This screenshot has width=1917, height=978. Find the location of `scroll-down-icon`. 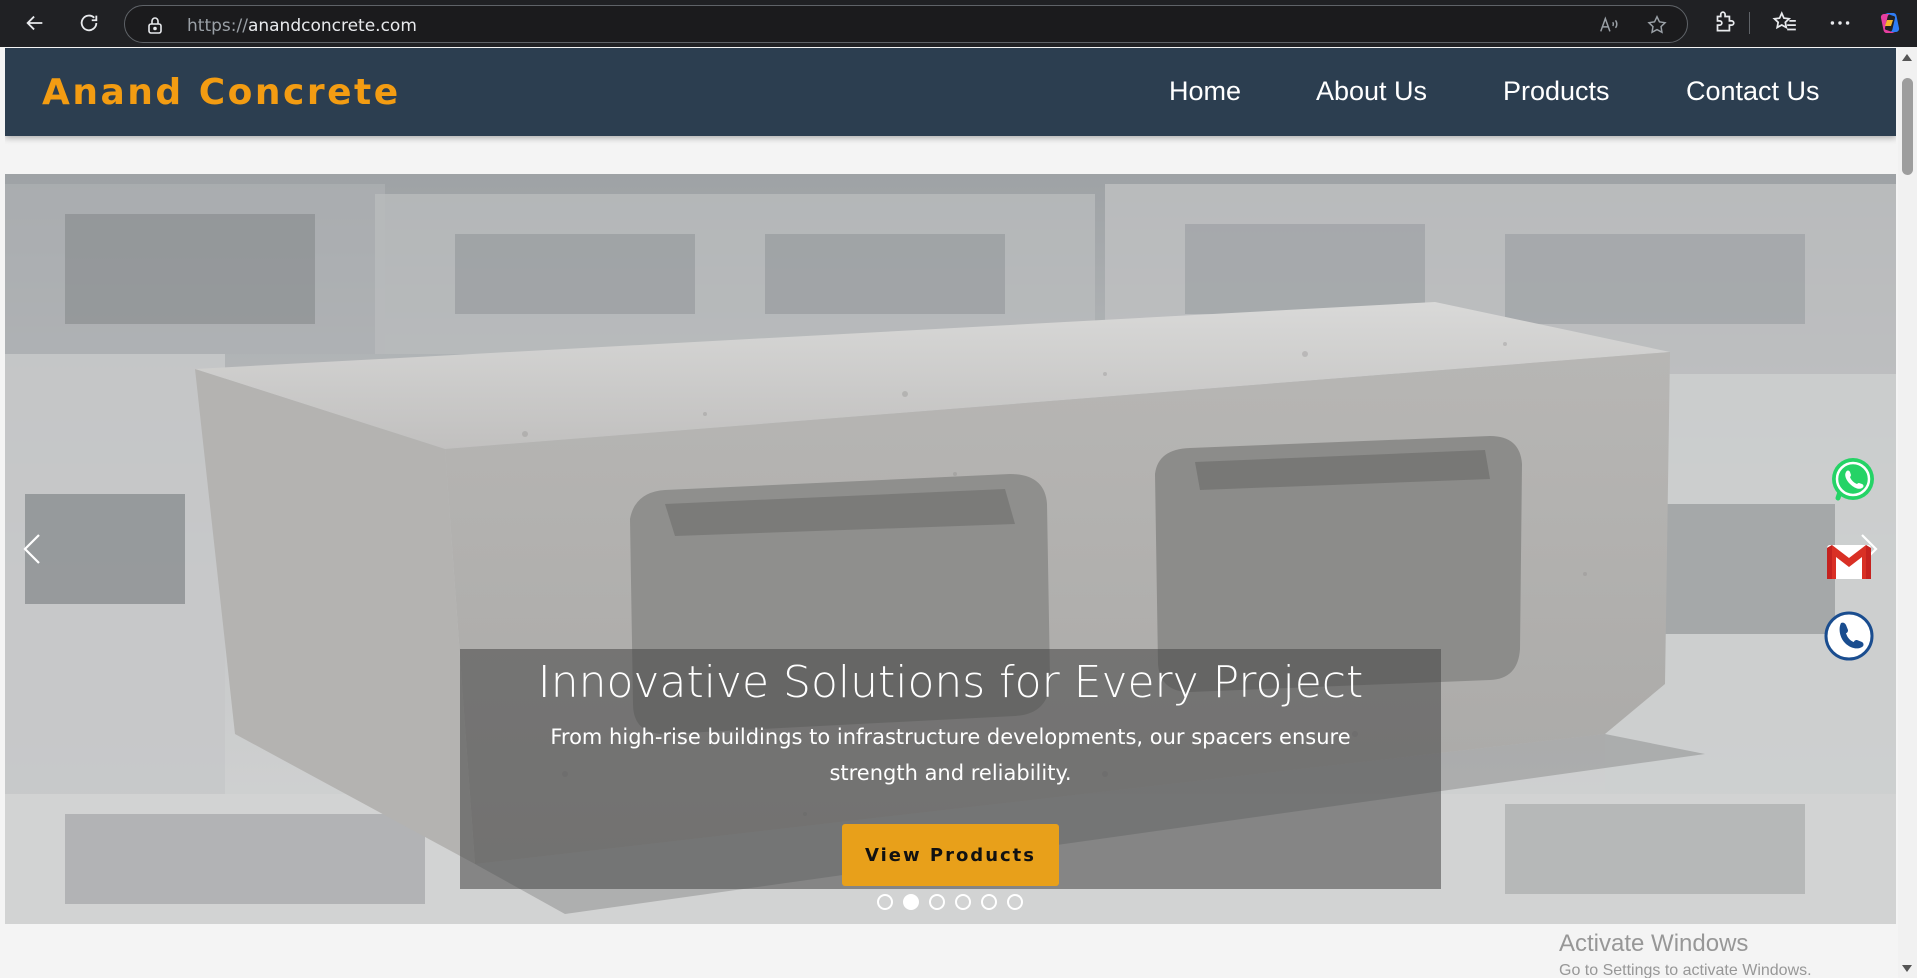

scroll-down-icon is located at coordinates (1907, 968).